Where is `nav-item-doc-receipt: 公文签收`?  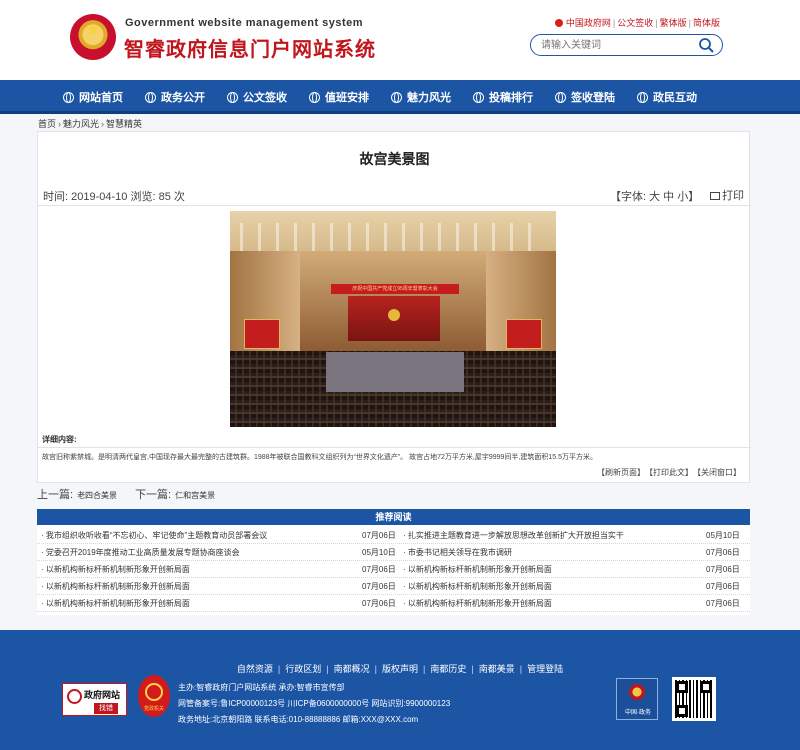
nav-item-doc-receipt: 公文签收 is located at coordinates (257, 97).